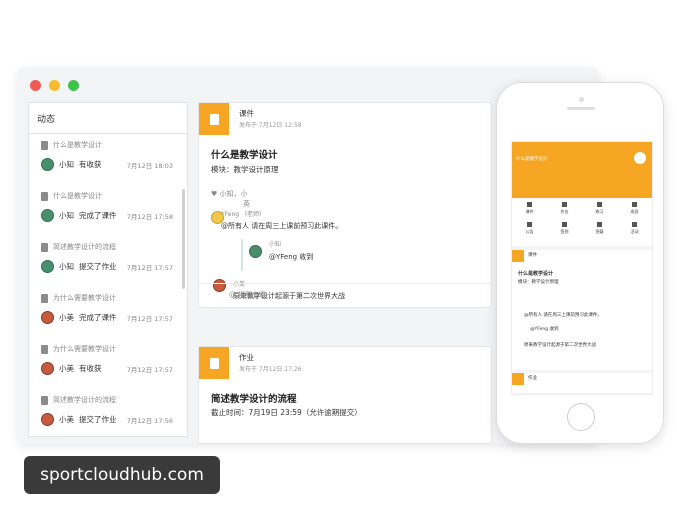 This screenshot has width=677, height=518. I want to click on feed-time: 7月12日 17:57, so click(149, 267).